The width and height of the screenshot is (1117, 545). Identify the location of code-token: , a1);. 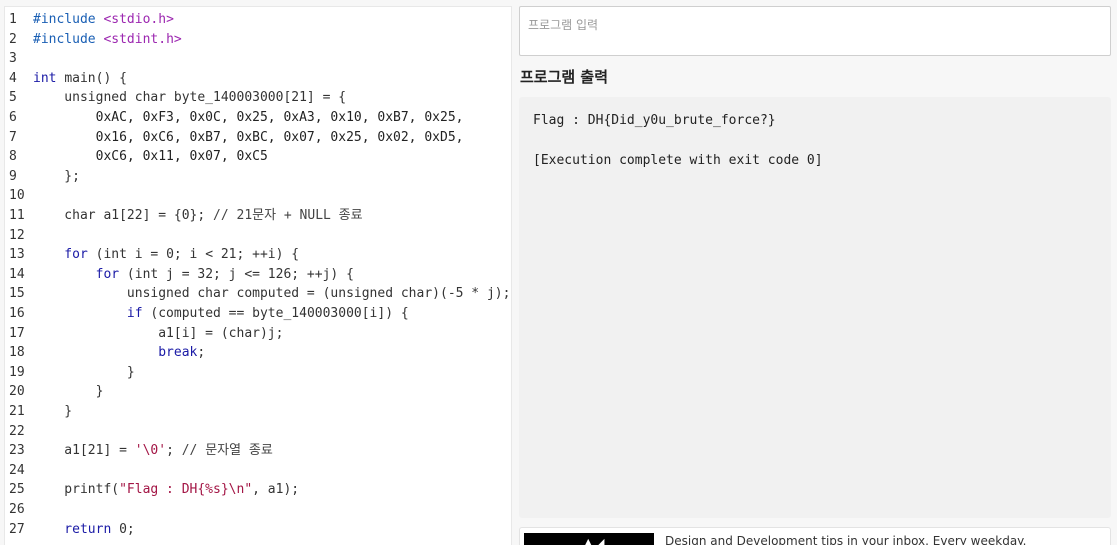
(276, 490).